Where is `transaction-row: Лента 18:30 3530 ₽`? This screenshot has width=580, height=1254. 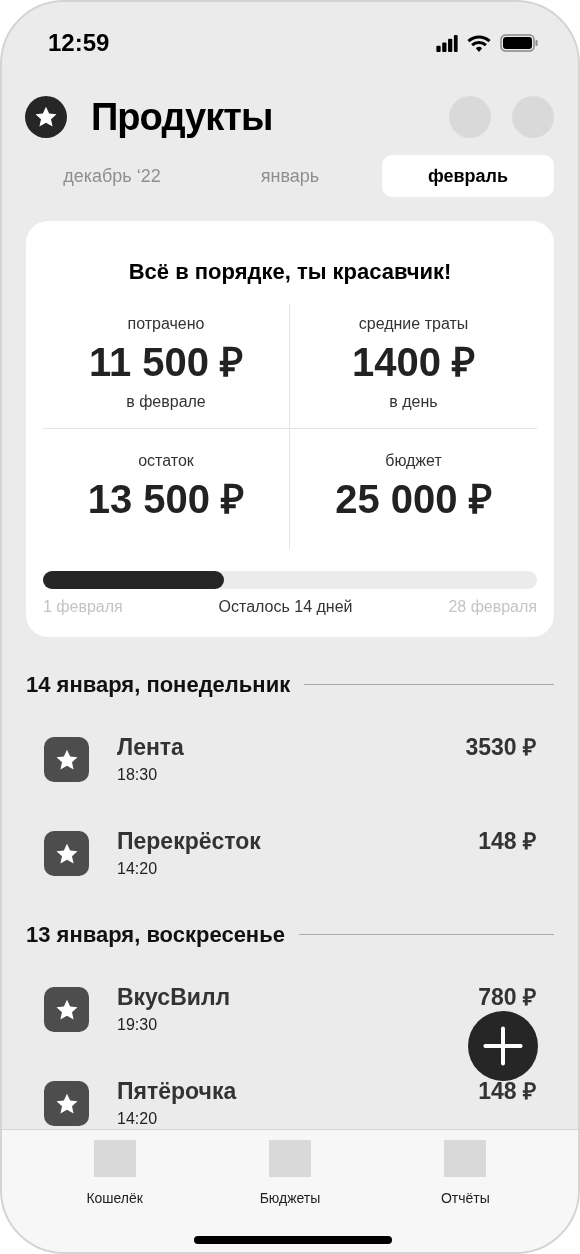 transaction-row: Лента 18:30 3530 ₽ is located at coordinates (290, 763).